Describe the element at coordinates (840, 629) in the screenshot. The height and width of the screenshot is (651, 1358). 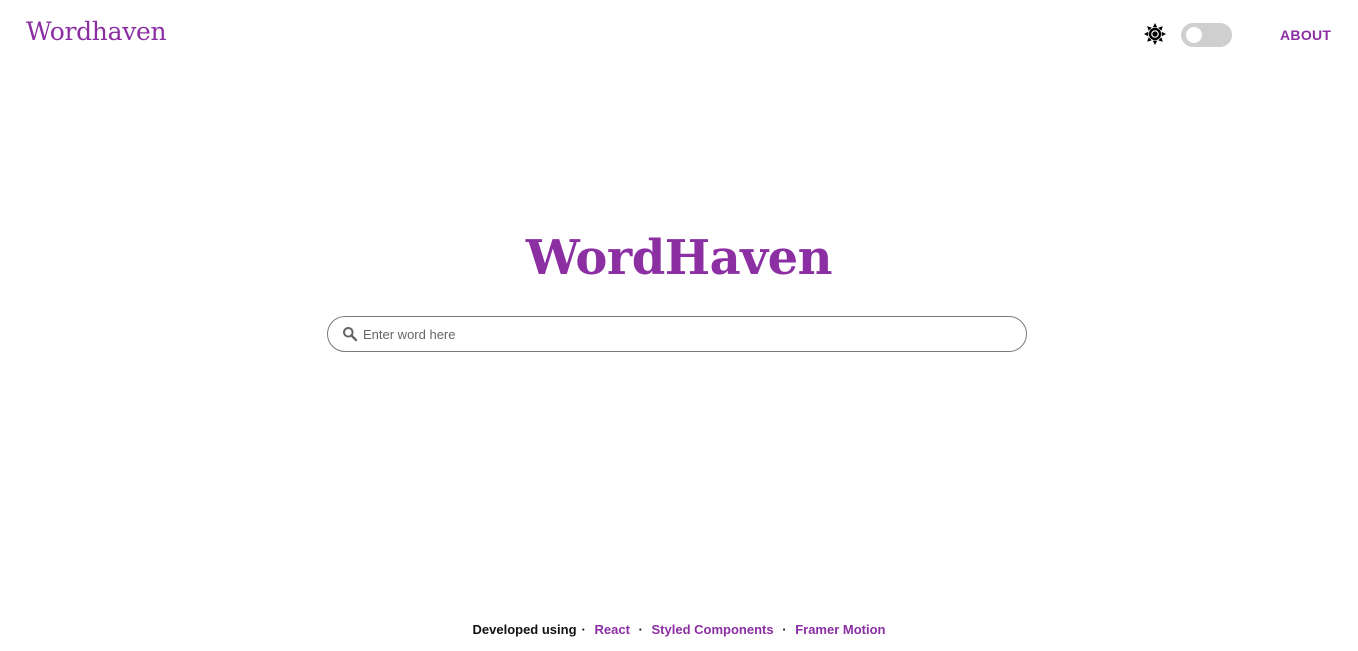
I see `footer-link-framer-motion: Framer Motion` at that location.